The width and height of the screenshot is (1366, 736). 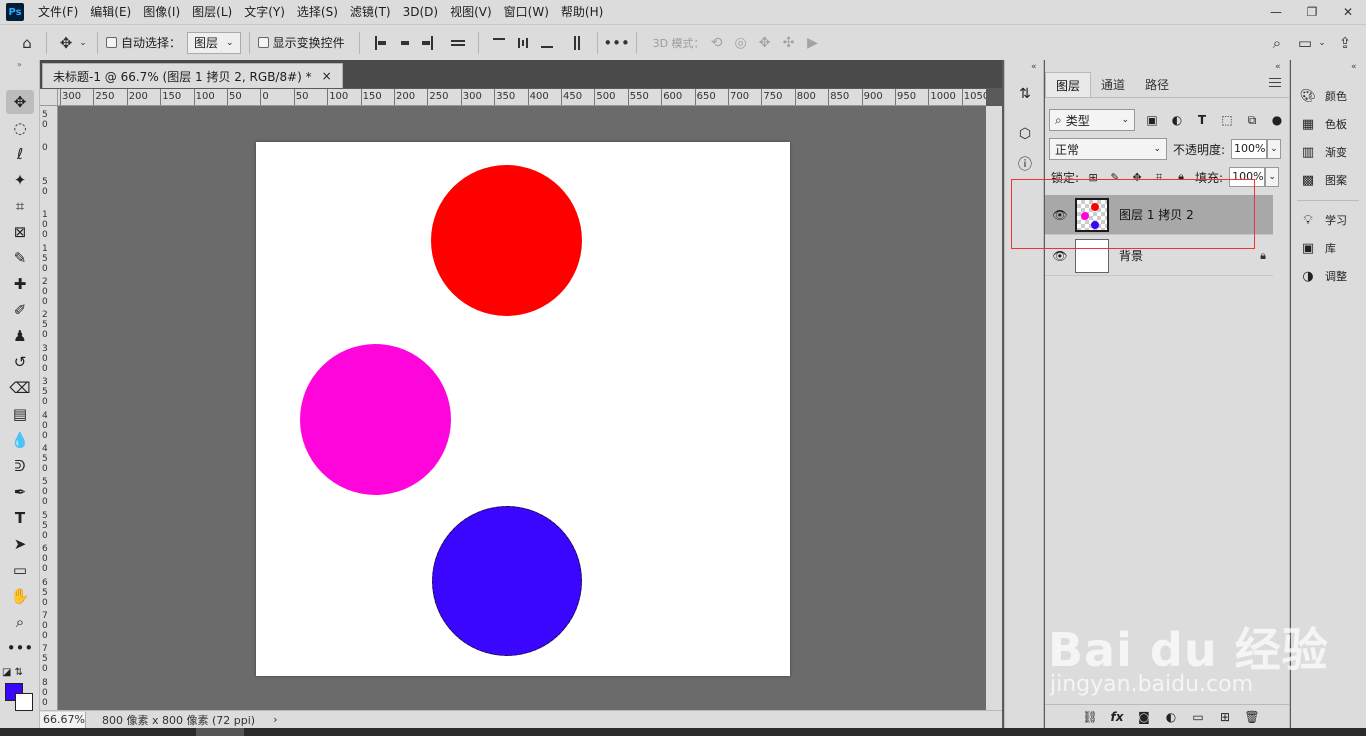 What do you see at coordinates (428, 43) in the screenshot?
I see `align-right-icon` at bounding box center [428, 43].